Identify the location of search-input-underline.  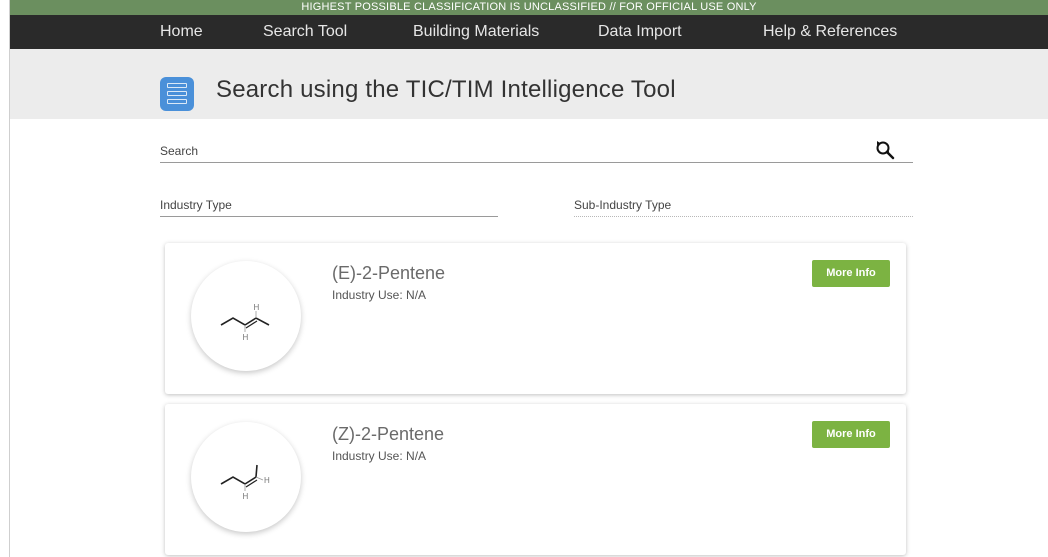
(536, 162).